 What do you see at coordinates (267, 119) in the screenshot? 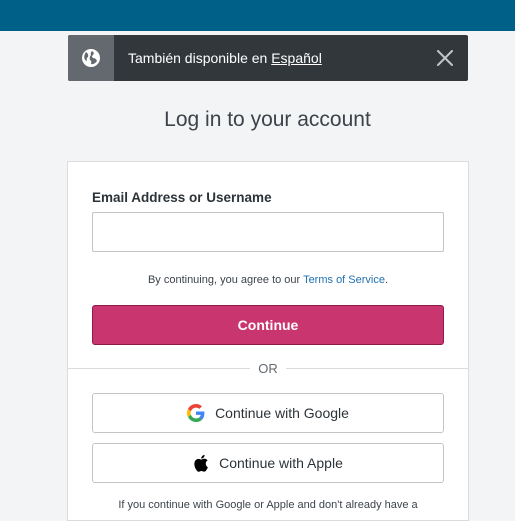
I see `page-title: Log in to your account` at bounding box center [267, 119].